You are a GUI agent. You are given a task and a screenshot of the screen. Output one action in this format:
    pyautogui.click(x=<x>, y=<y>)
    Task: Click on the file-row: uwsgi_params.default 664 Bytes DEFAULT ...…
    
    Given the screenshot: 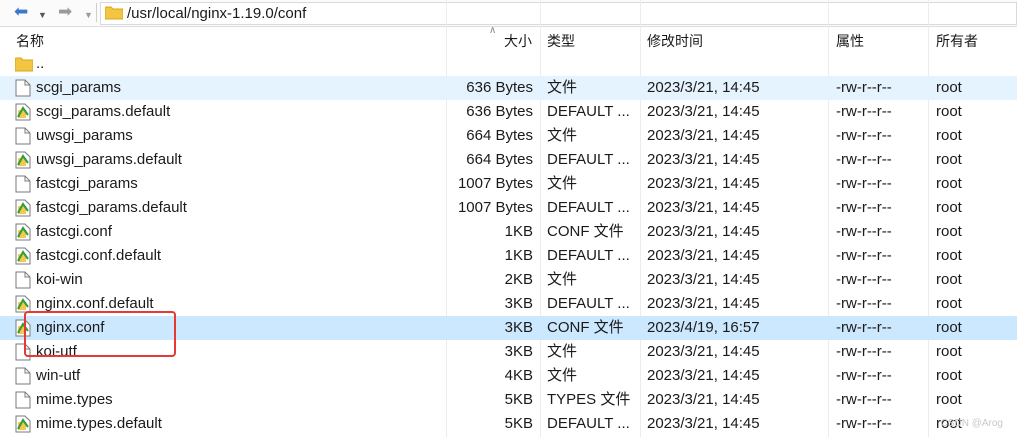 What is the action you would take?
    pyautogui.click(x=508, y=160)
    